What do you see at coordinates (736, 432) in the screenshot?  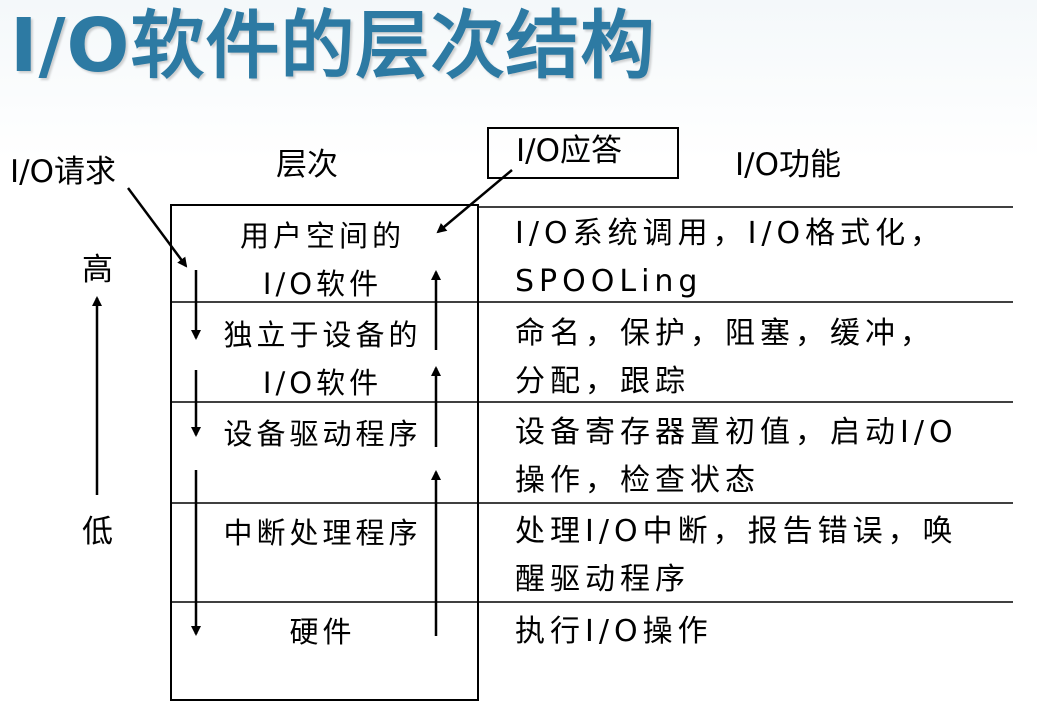 I see `function-line: 设备寄存器置初值，启动I/O` at bounding box center [736, 432].